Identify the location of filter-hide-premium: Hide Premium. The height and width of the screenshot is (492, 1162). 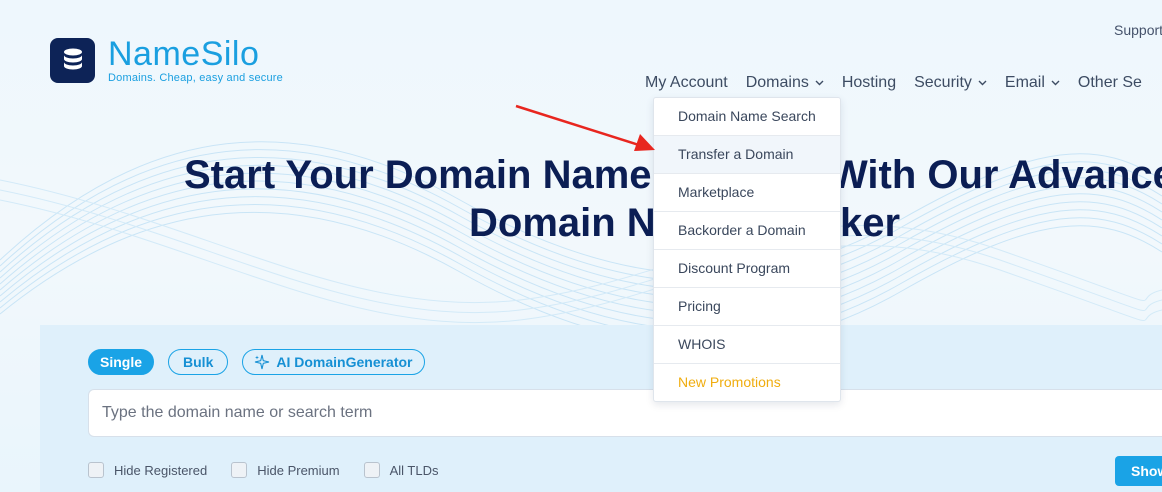
(285, 470).